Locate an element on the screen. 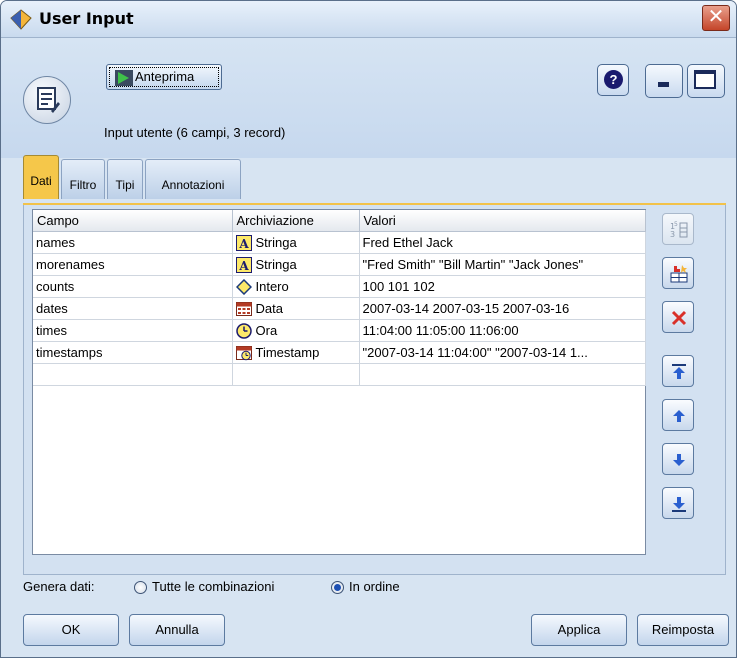 The image size is (737, 658). table-row: names A Stringa Fred Ethel Jack is located at coordinates (339, 242).